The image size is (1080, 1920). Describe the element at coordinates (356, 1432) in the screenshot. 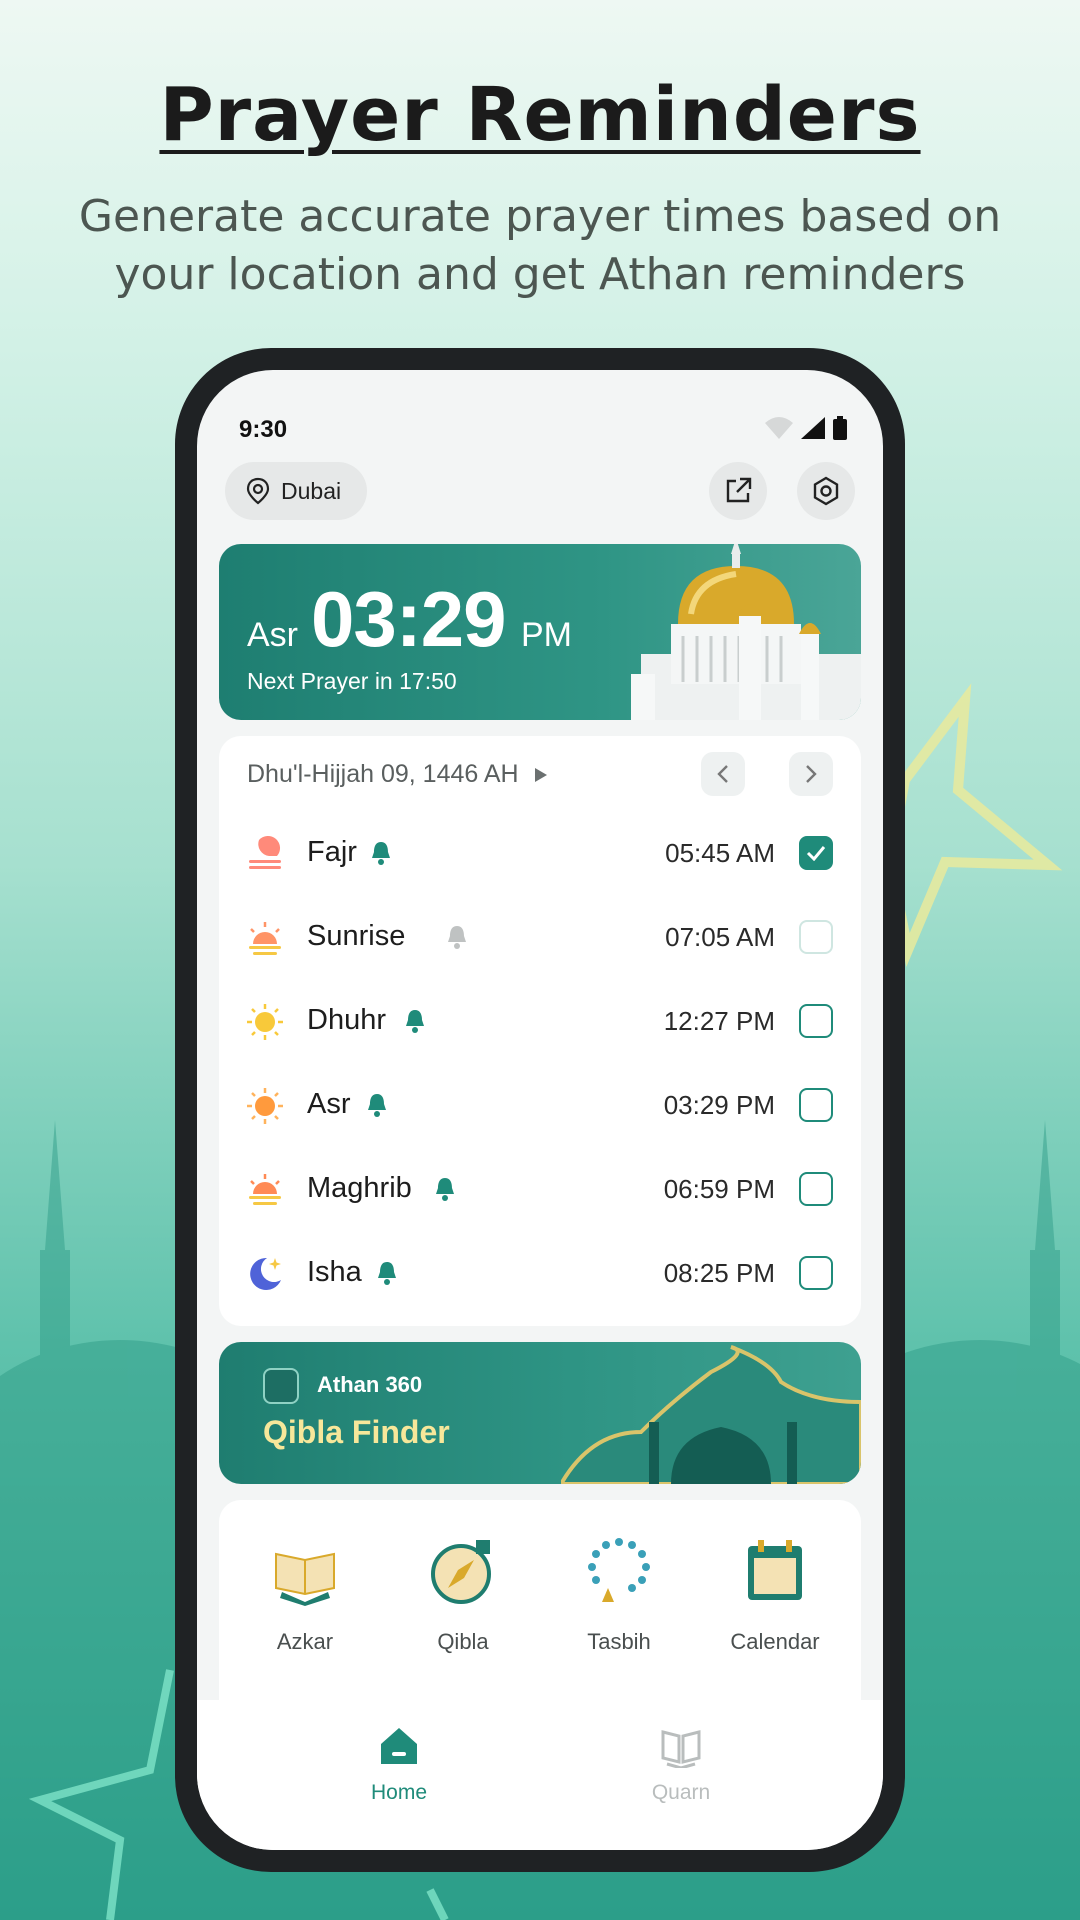

I see `banner-title: Qibla Finder` at that location.